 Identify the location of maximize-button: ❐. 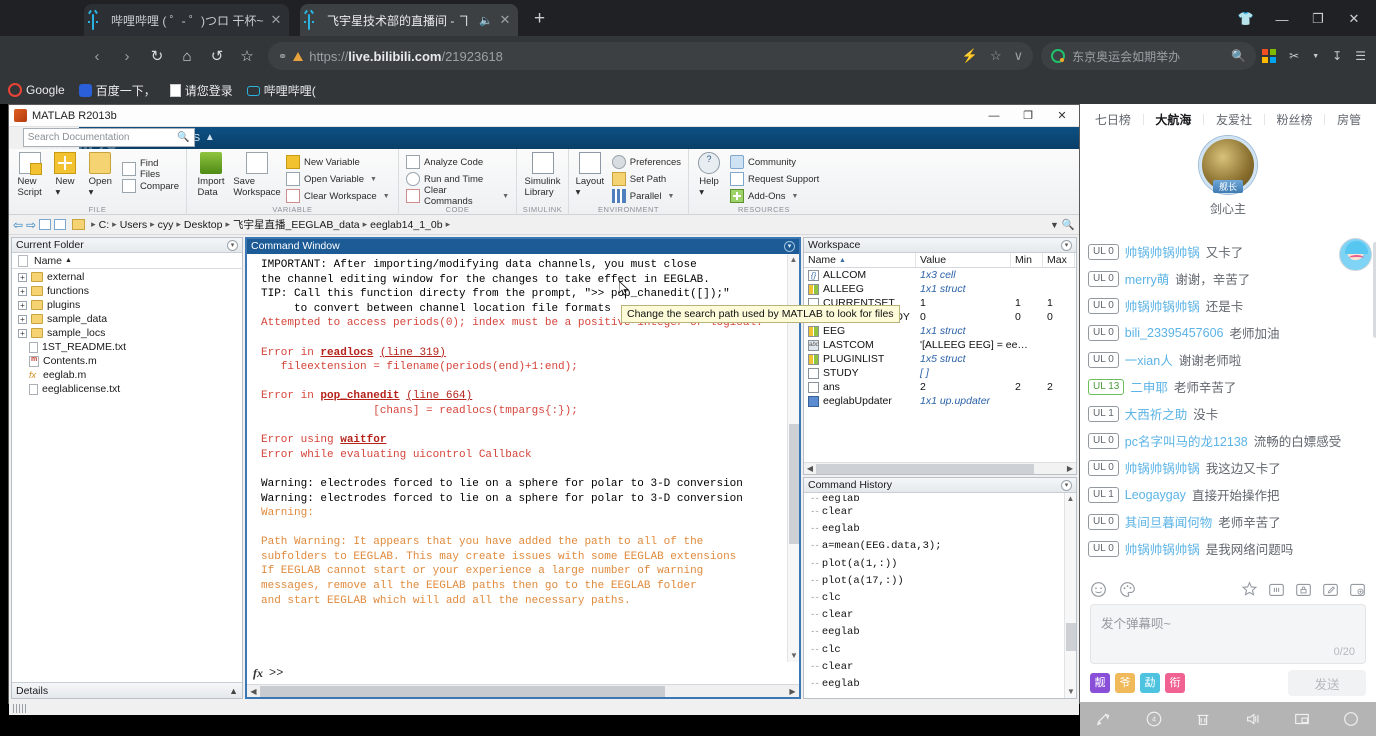
(1318, 19).